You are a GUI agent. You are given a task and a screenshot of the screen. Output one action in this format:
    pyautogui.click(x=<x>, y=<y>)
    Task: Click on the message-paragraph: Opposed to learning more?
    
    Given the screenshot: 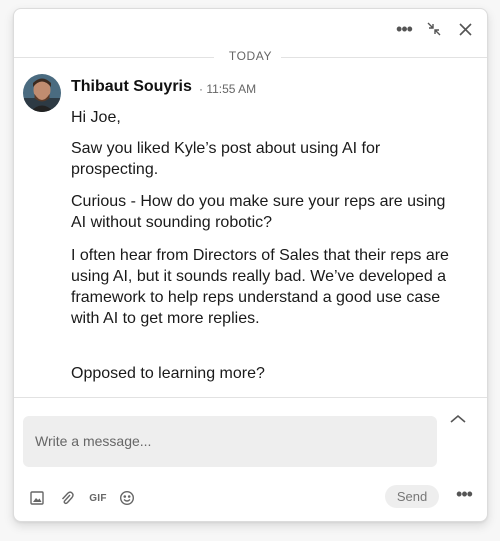 What is the action you would take?
    pyautogui.click(x=168, y=373)
    